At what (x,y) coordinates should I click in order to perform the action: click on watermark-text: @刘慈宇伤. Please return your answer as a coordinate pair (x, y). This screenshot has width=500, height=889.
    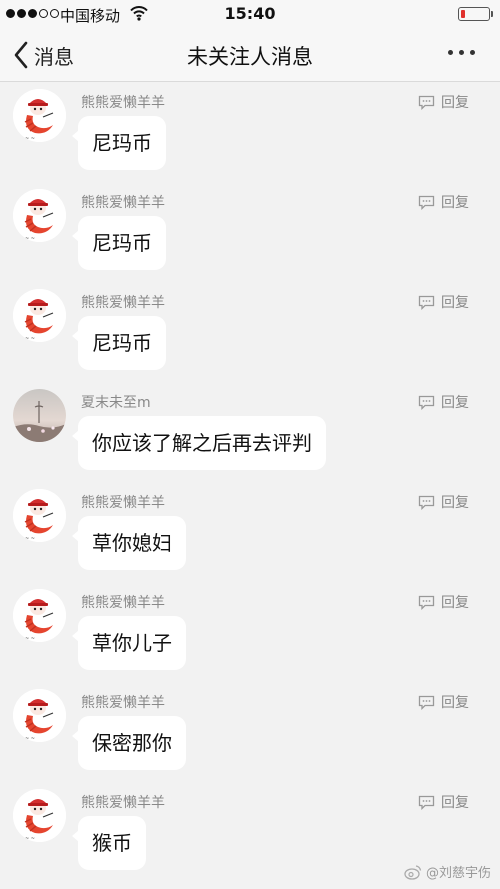
    Looking at the image, I should click on (459, 873).